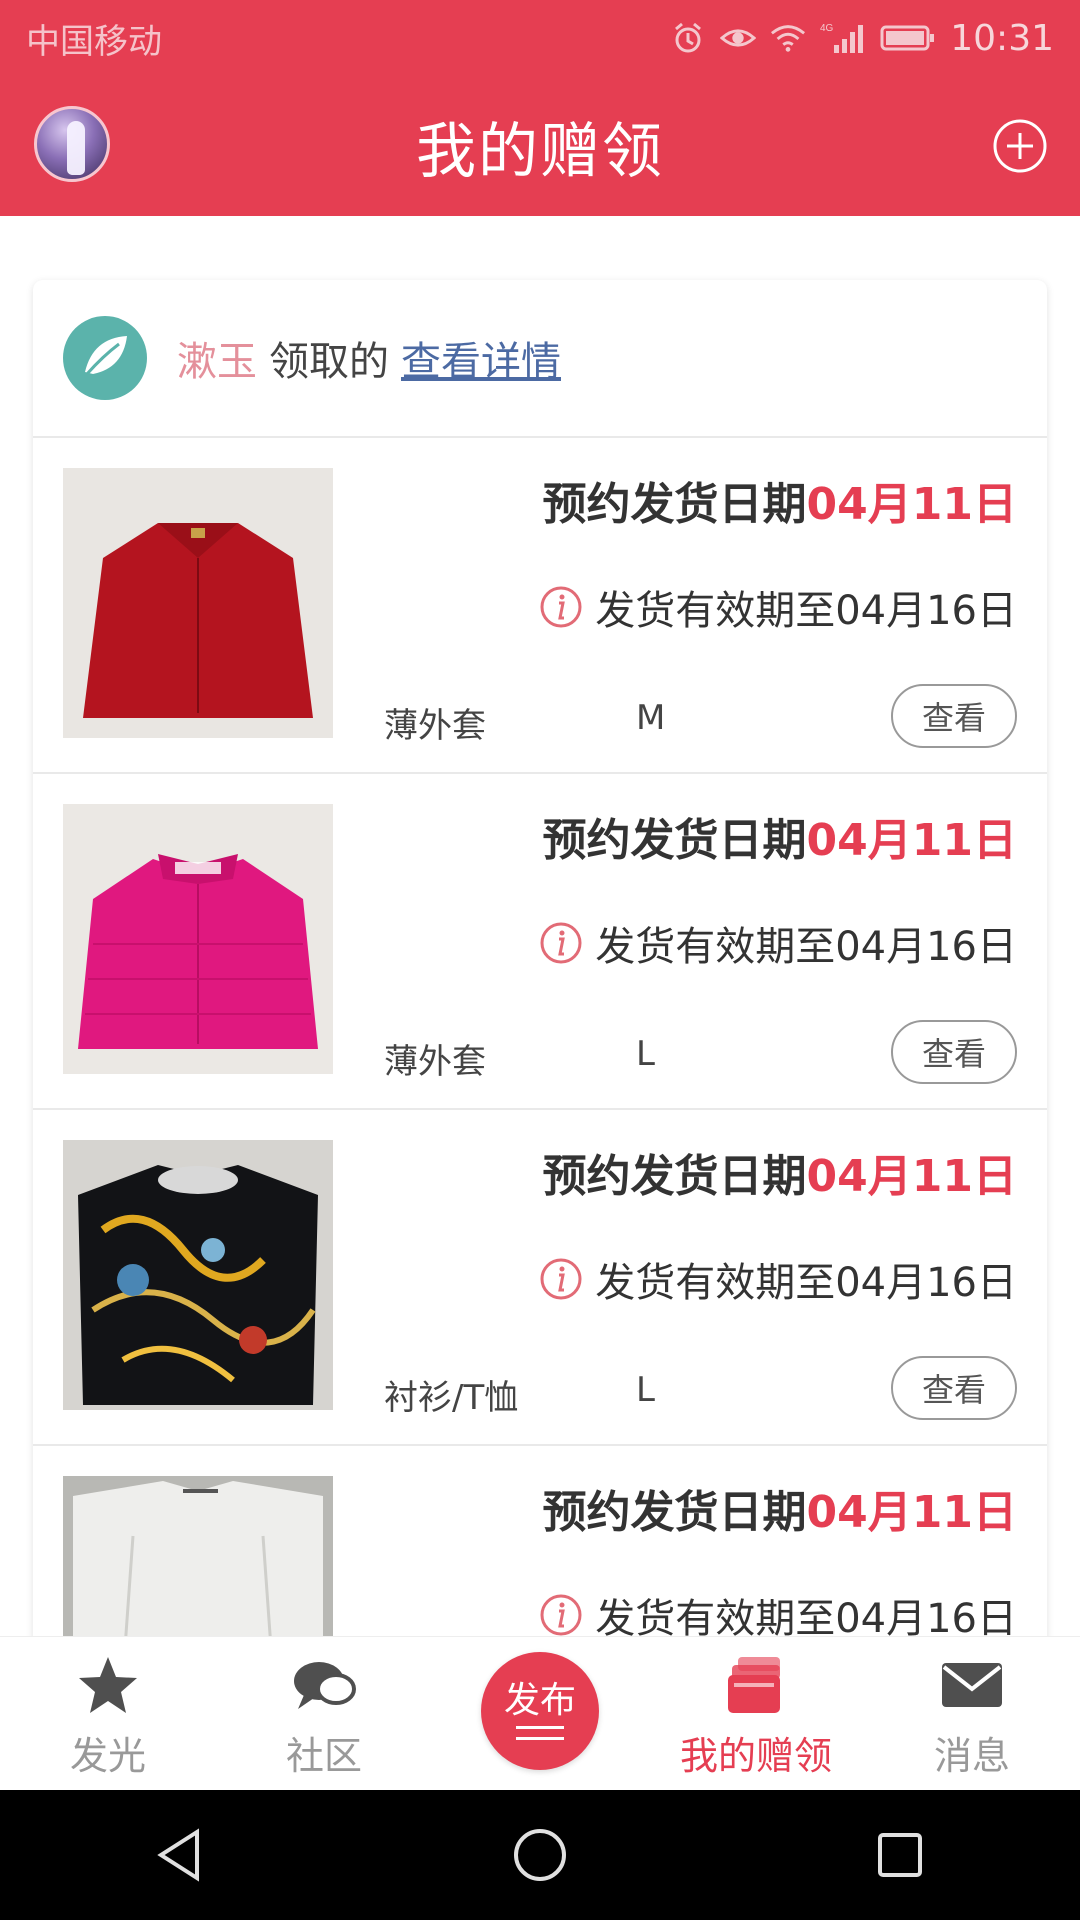 The image size is (1080, 1920). What do you see at coordinates (451, 1398) in the screenshot?
I see `item-category: 衬衫/T恤` at bounding box center [451, 1398].